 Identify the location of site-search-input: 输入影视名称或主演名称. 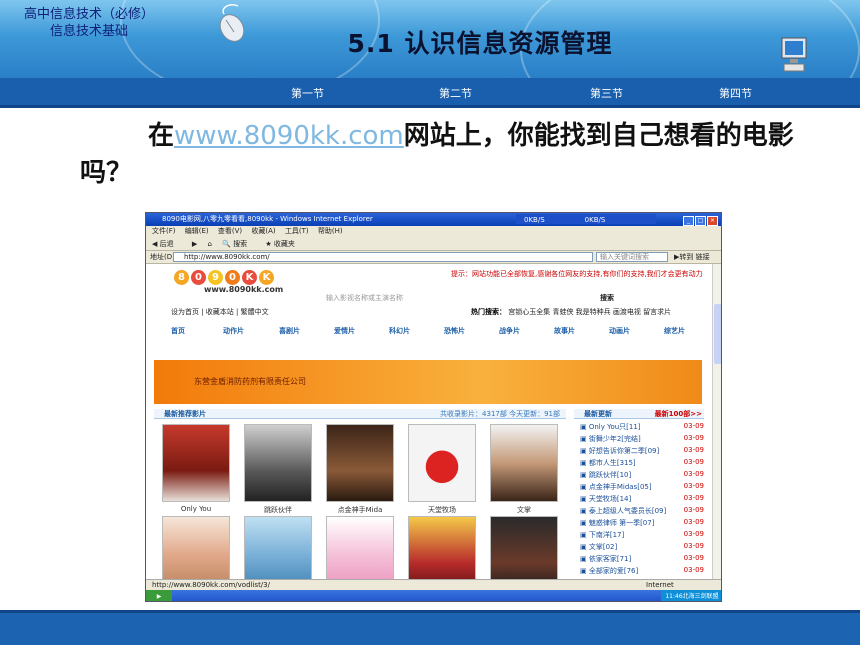
(364, 298).